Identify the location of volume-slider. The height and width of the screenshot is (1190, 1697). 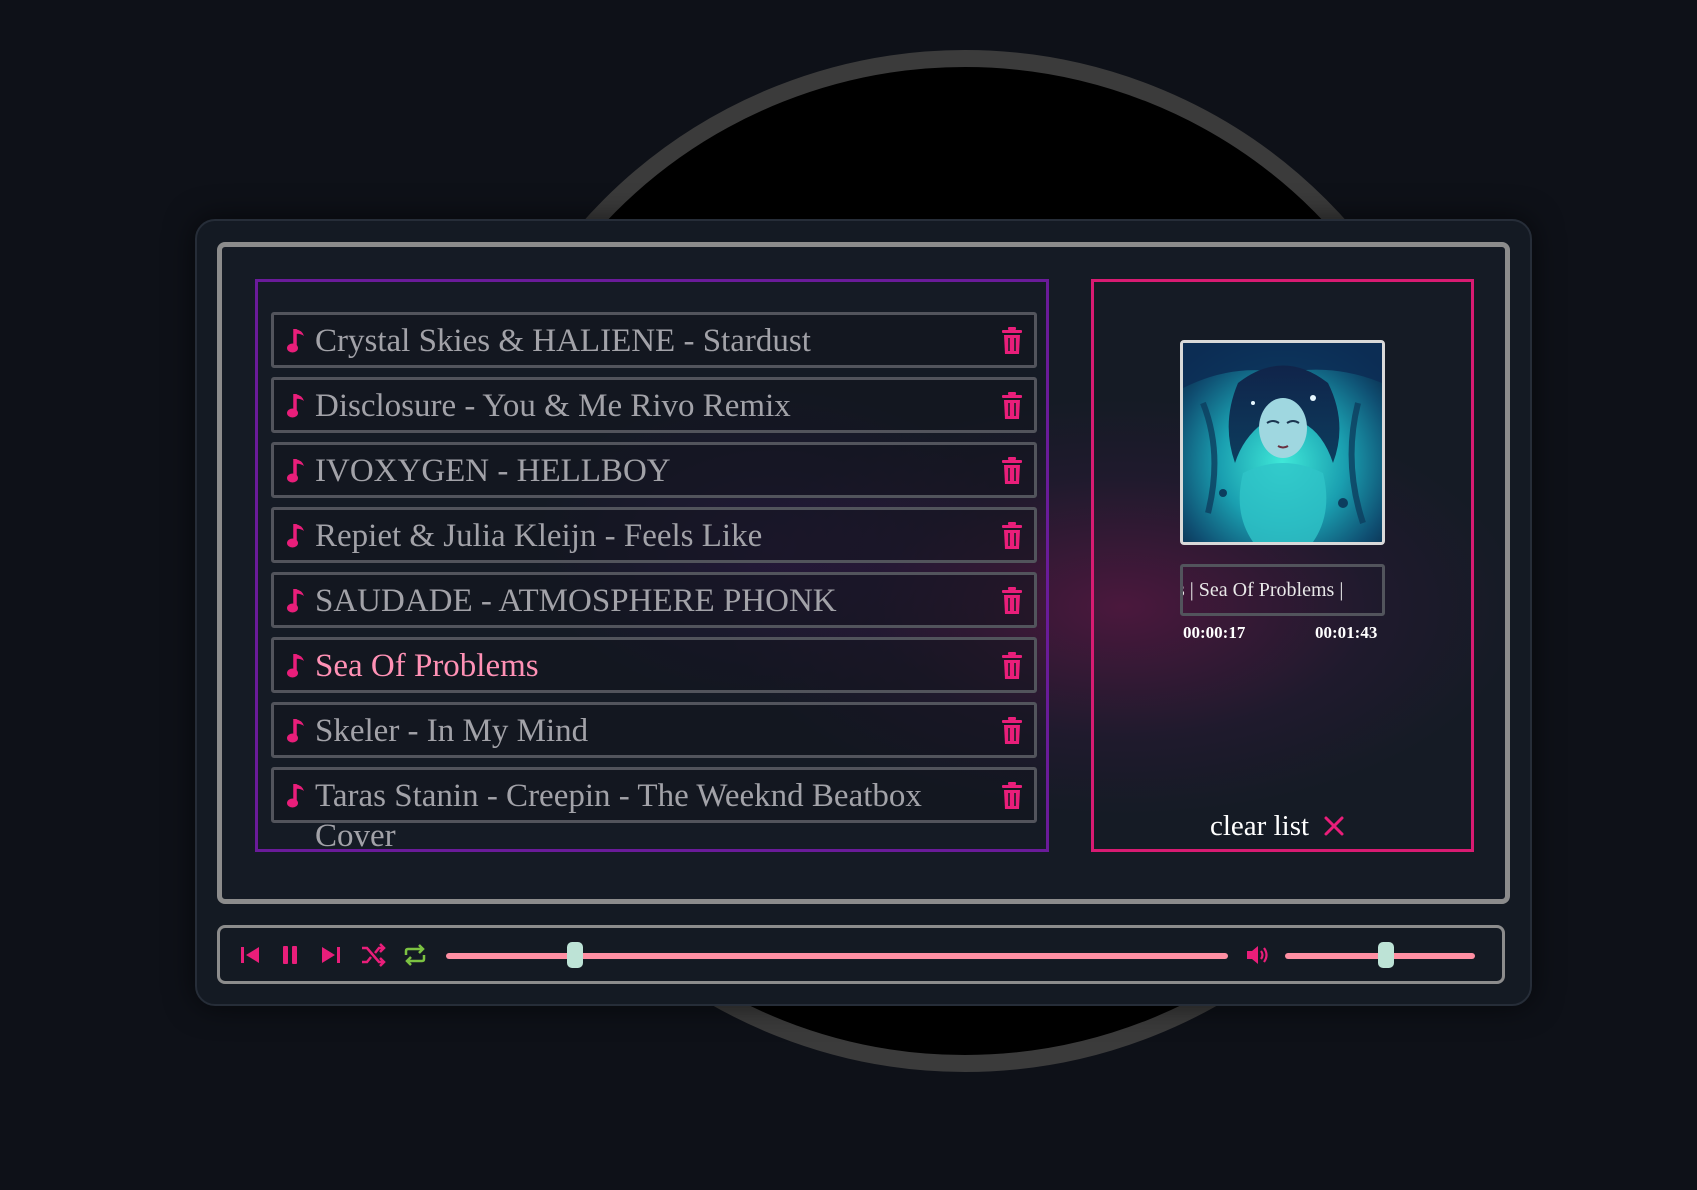
(1380, 955).